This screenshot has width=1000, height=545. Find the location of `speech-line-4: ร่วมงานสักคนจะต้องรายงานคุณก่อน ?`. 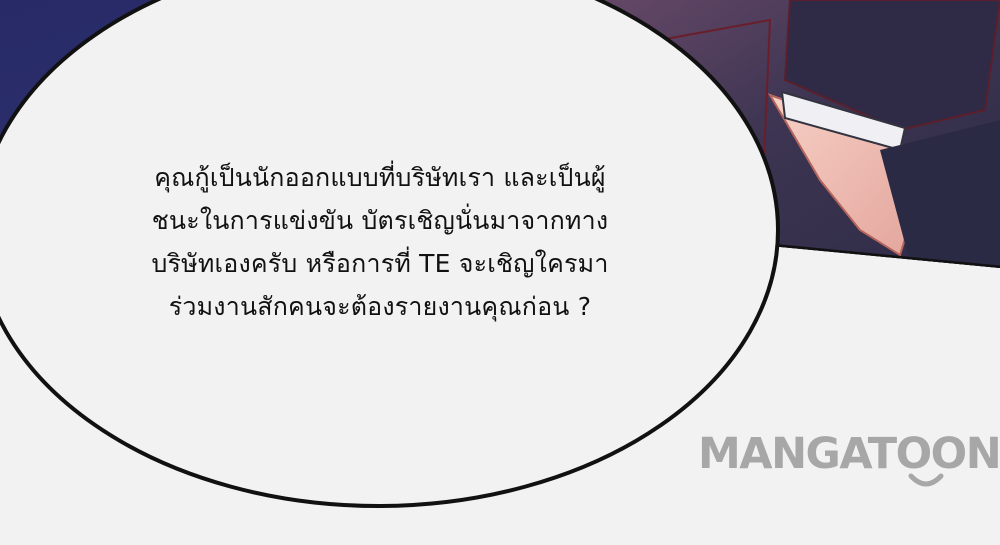

speech-line-4: ร่วมงานสักคนจะต้องรายงานคุณก่อน ? is located at coordinates (380, 306).